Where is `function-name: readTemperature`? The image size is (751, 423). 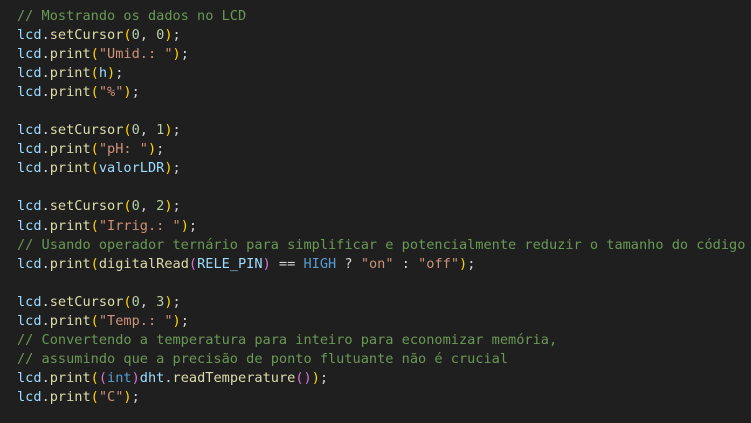 function-name: readTemperature is located at coordinates (234, 377).